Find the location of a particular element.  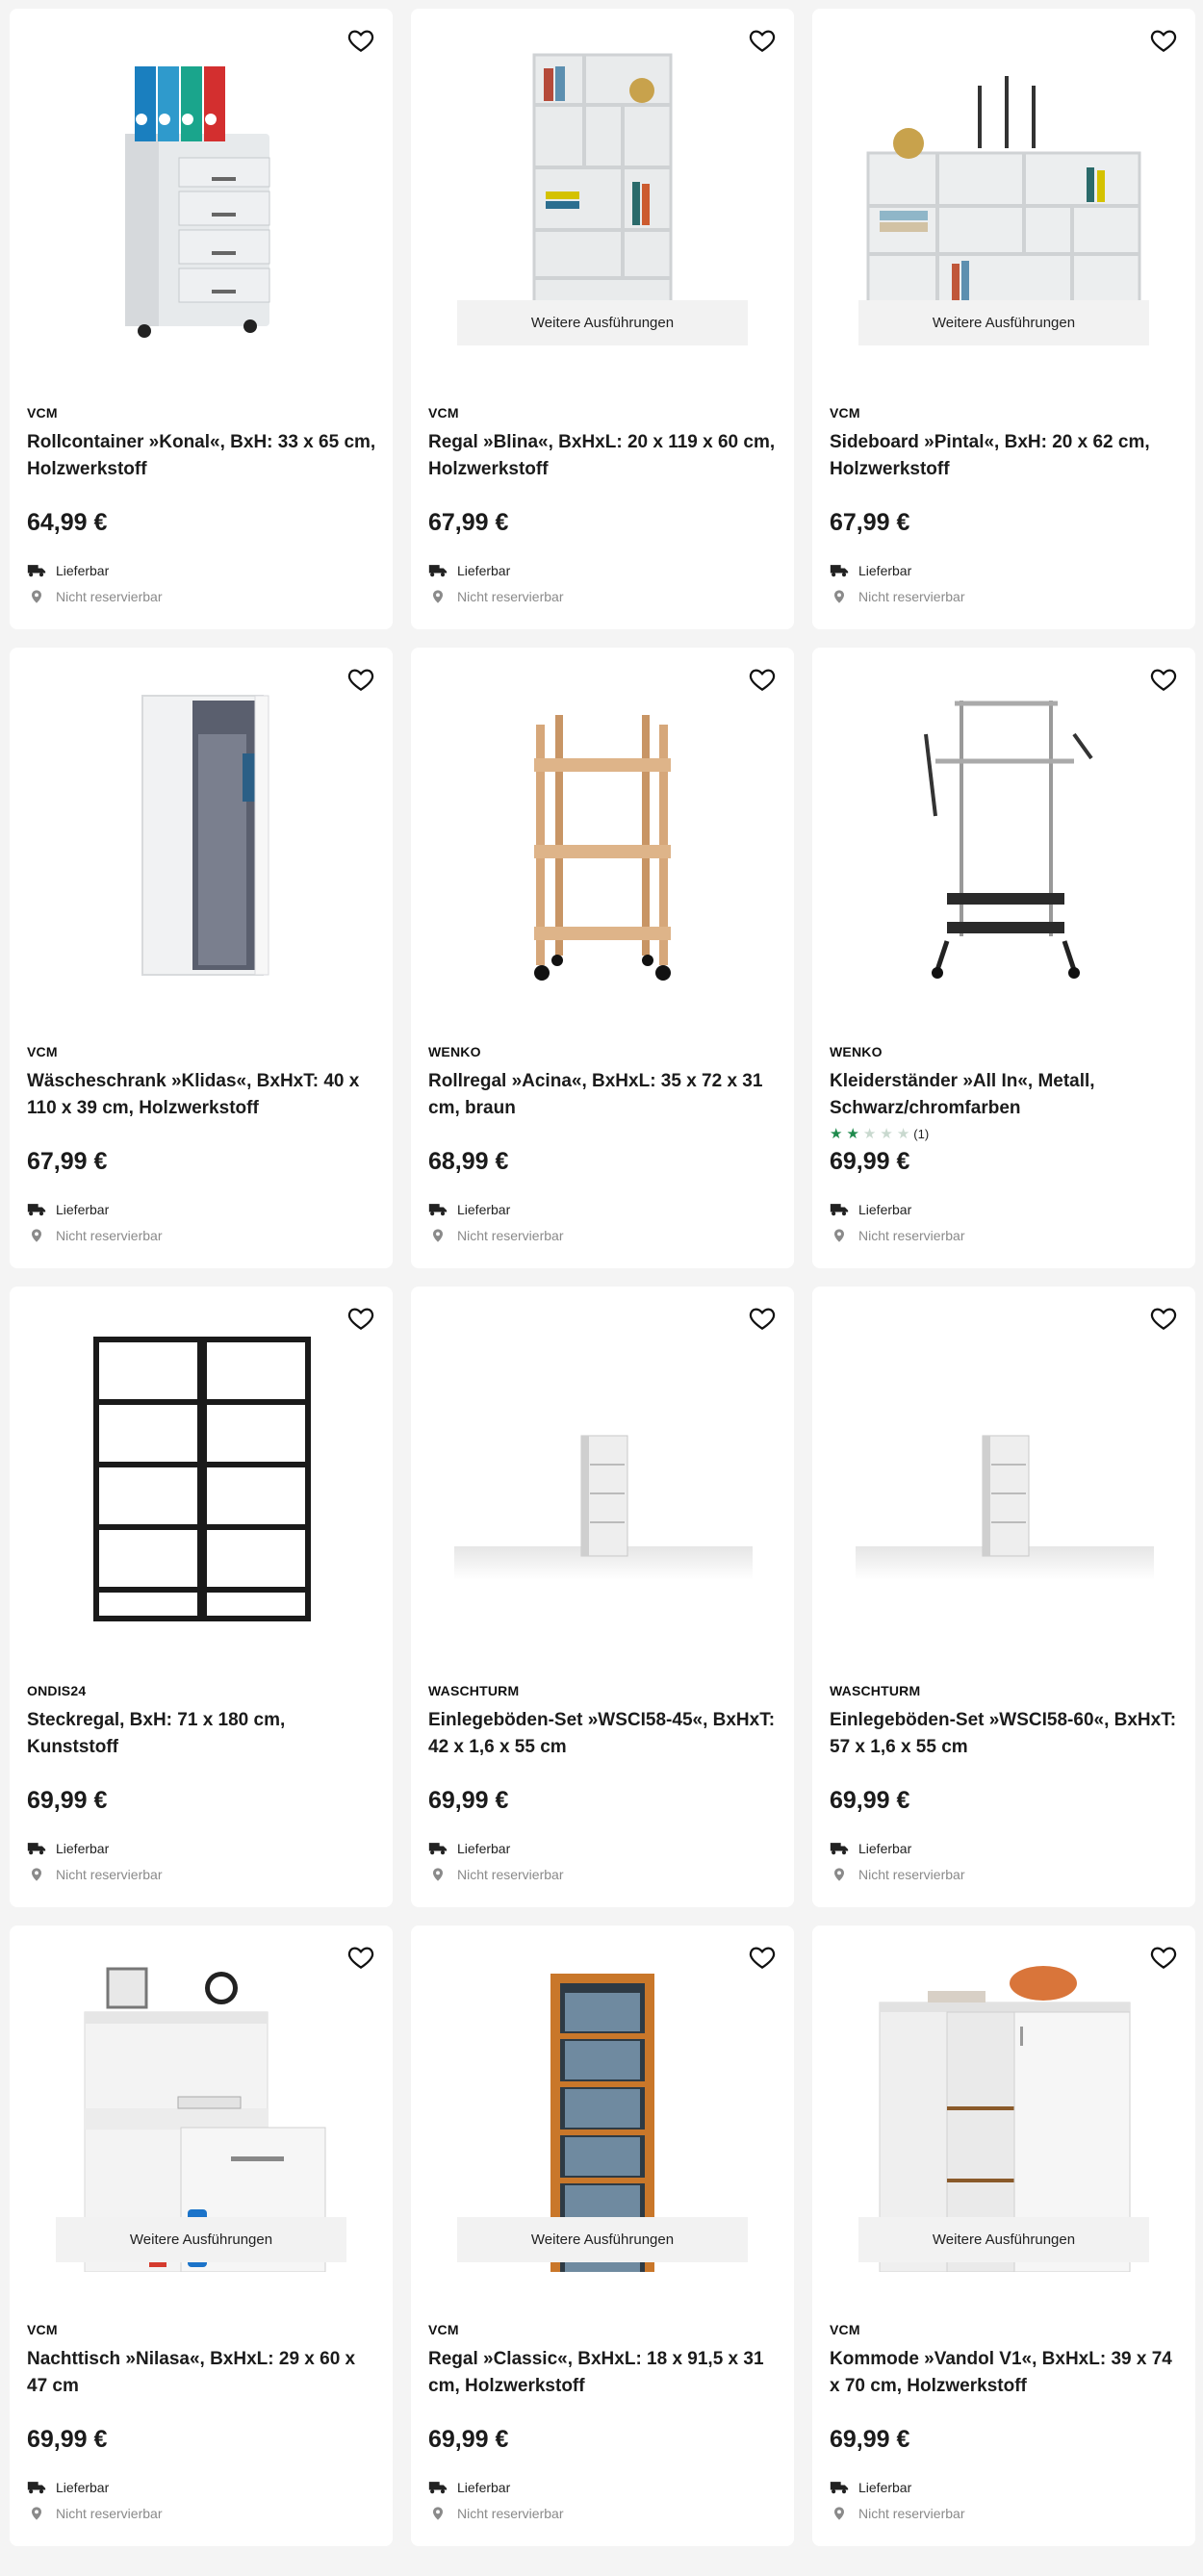

star-filled-icon: ★ is located at coordinates (853, 1133).